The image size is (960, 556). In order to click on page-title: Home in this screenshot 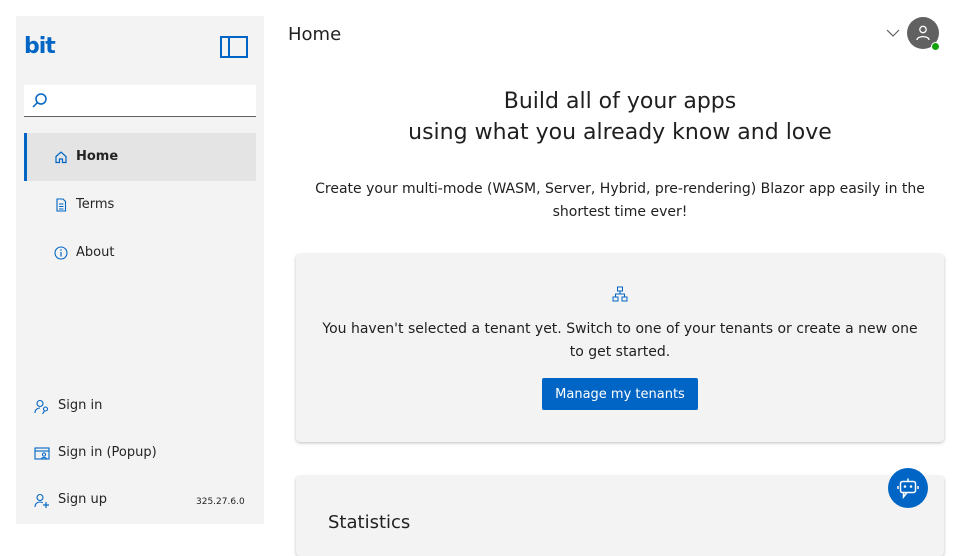, I will do `click(315, 34)`.